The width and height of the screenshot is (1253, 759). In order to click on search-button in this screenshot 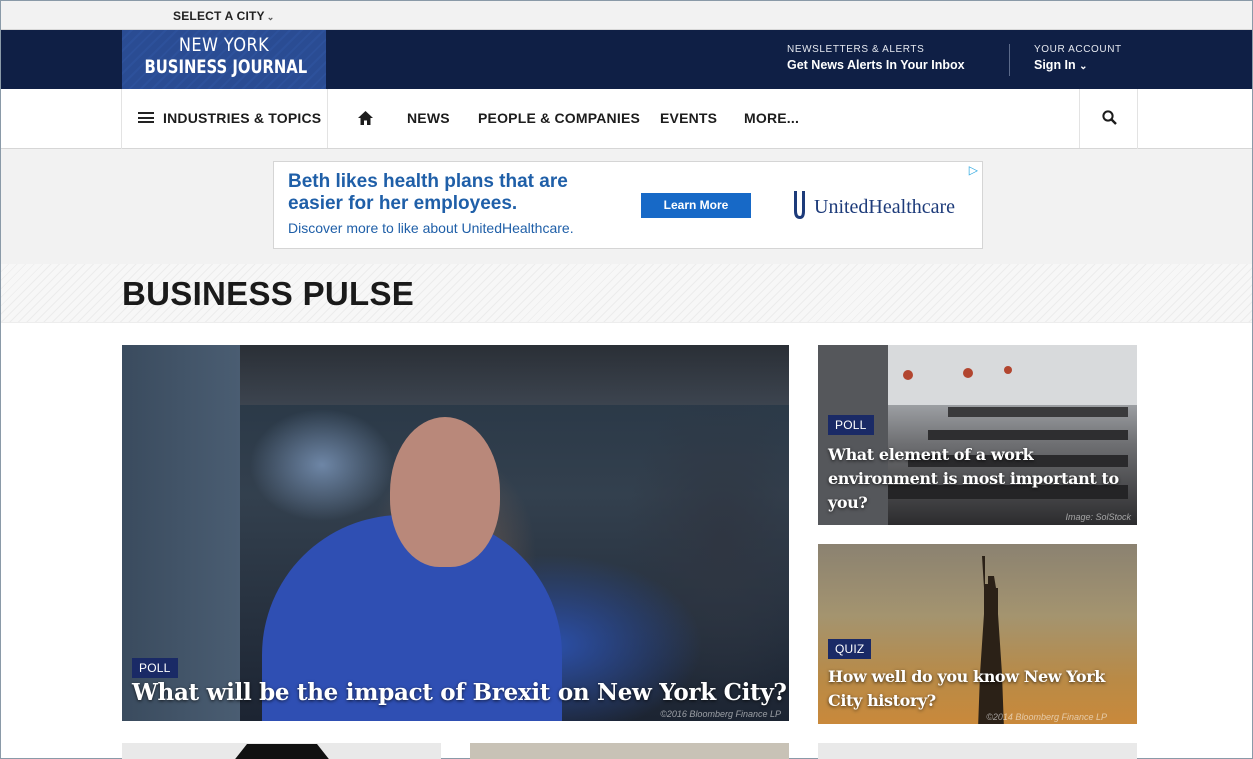, I will do `click(1108, 118)`.